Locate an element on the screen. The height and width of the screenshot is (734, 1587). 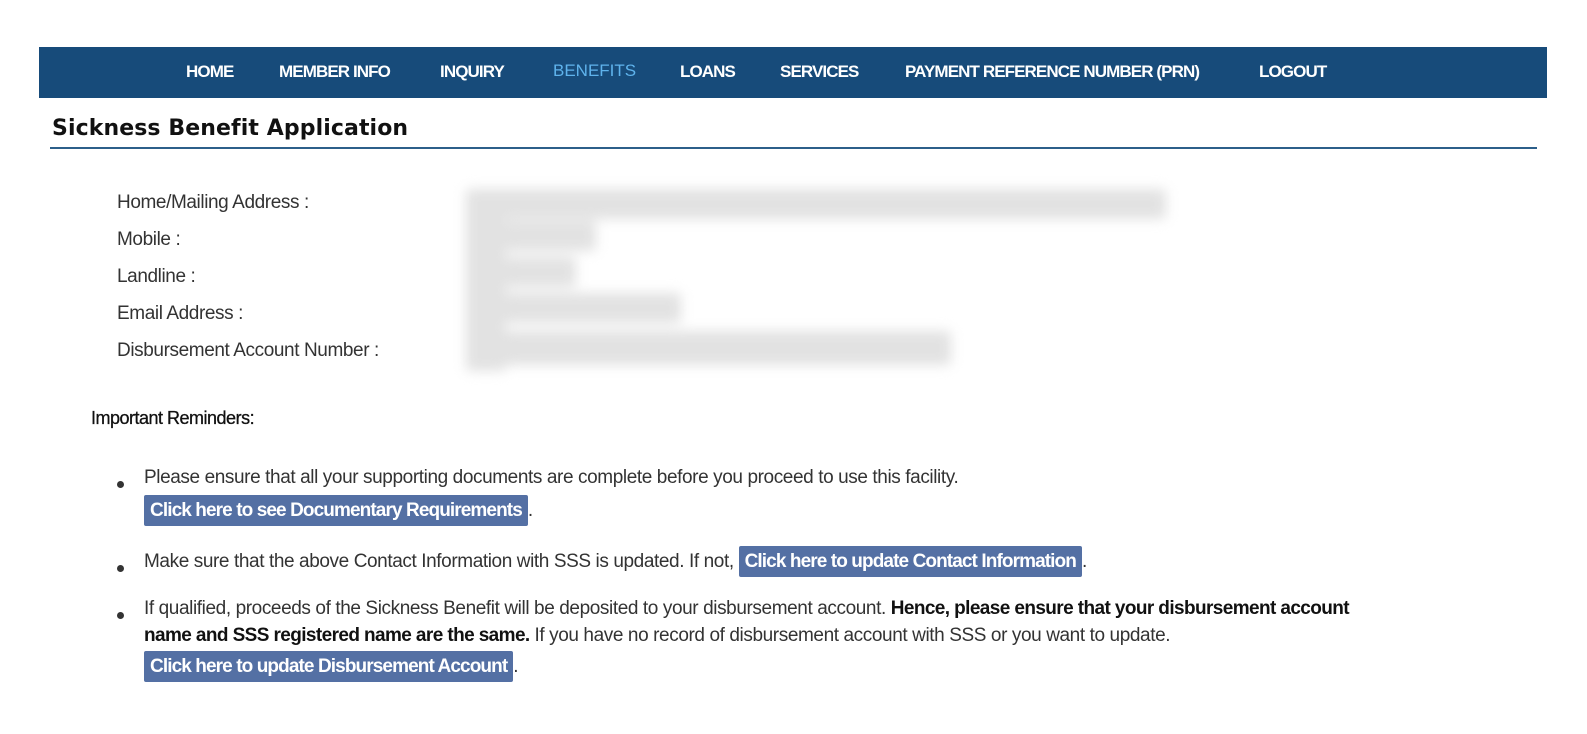
home-address-value-redacted is located at coordinates (816, 204).